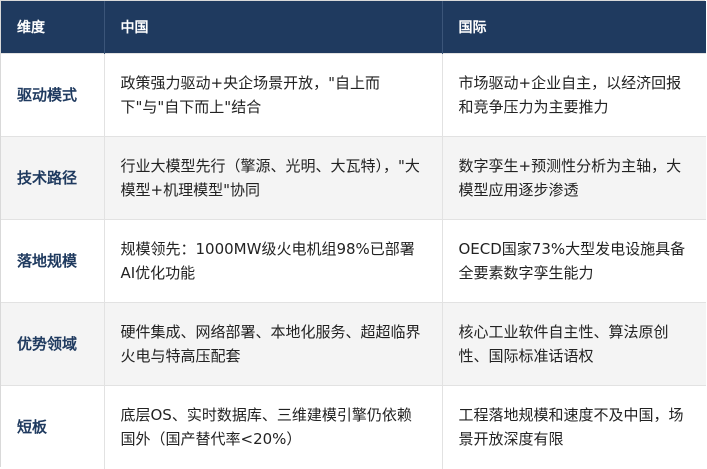 The height and width of the screenshot is (469, 707). Describe the element at coordinates (273, 27) in the screenshot. I see `header-china: 中国` at that location.